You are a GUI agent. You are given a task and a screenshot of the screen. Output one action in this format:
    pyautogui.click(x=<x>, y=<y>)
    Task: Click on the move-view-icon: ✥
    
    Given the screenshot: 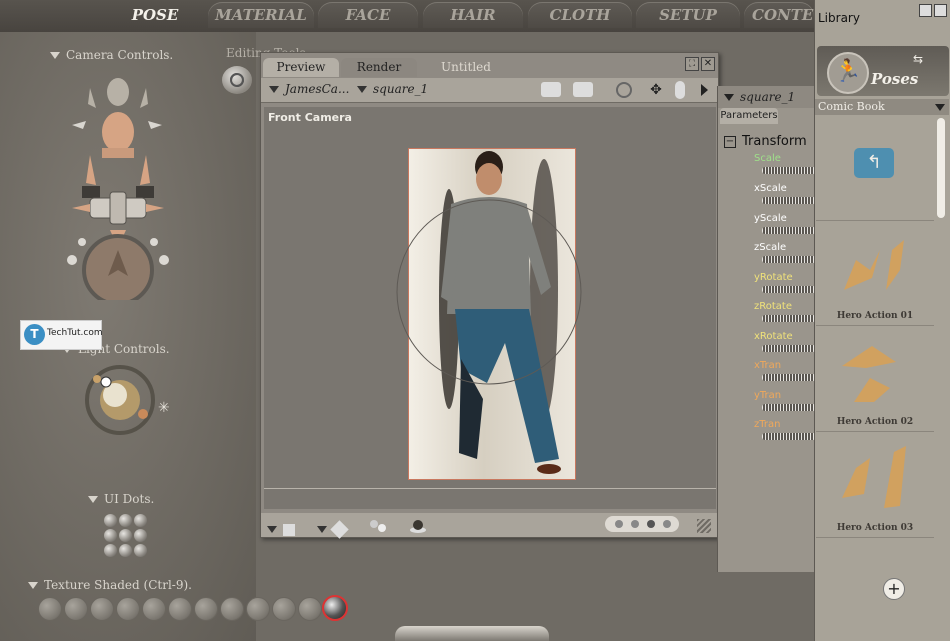 What is the action you would take?
    pyautogui.click(x=656, y=90)
    